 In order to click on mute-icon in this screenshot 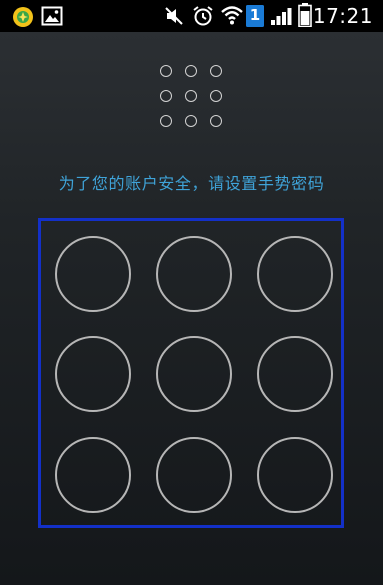, I will do `click(174, 18)`.